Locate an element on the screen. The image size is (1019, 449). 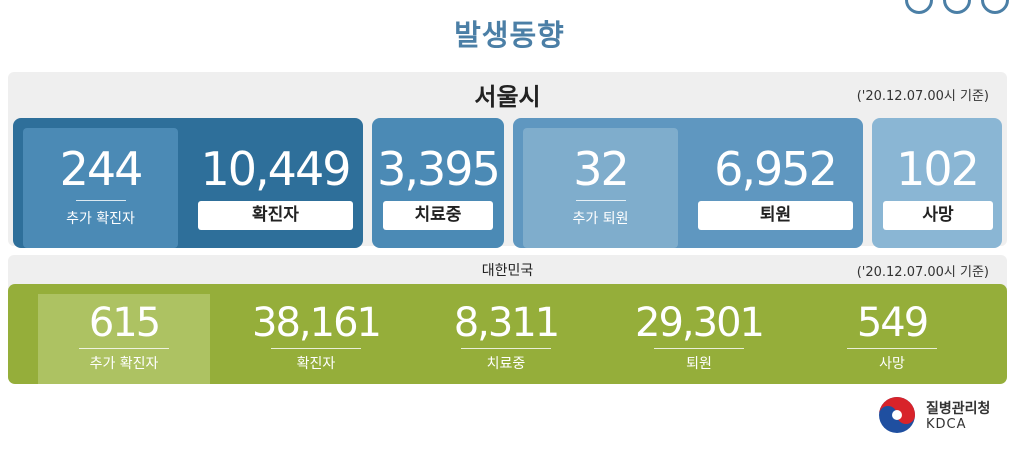
kdca-abbr: KDCA is located at coordinates (946, 424).